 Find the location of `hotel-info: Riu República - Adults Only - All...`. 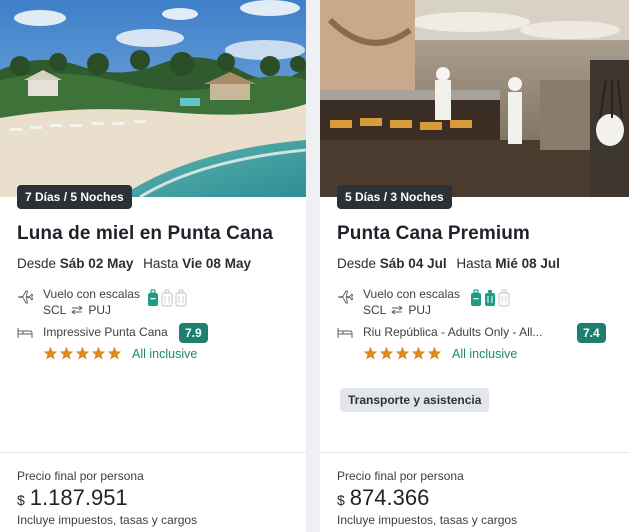

hotel-info: Riu República - Adults Only - All... is located at coordinates (439, 332).